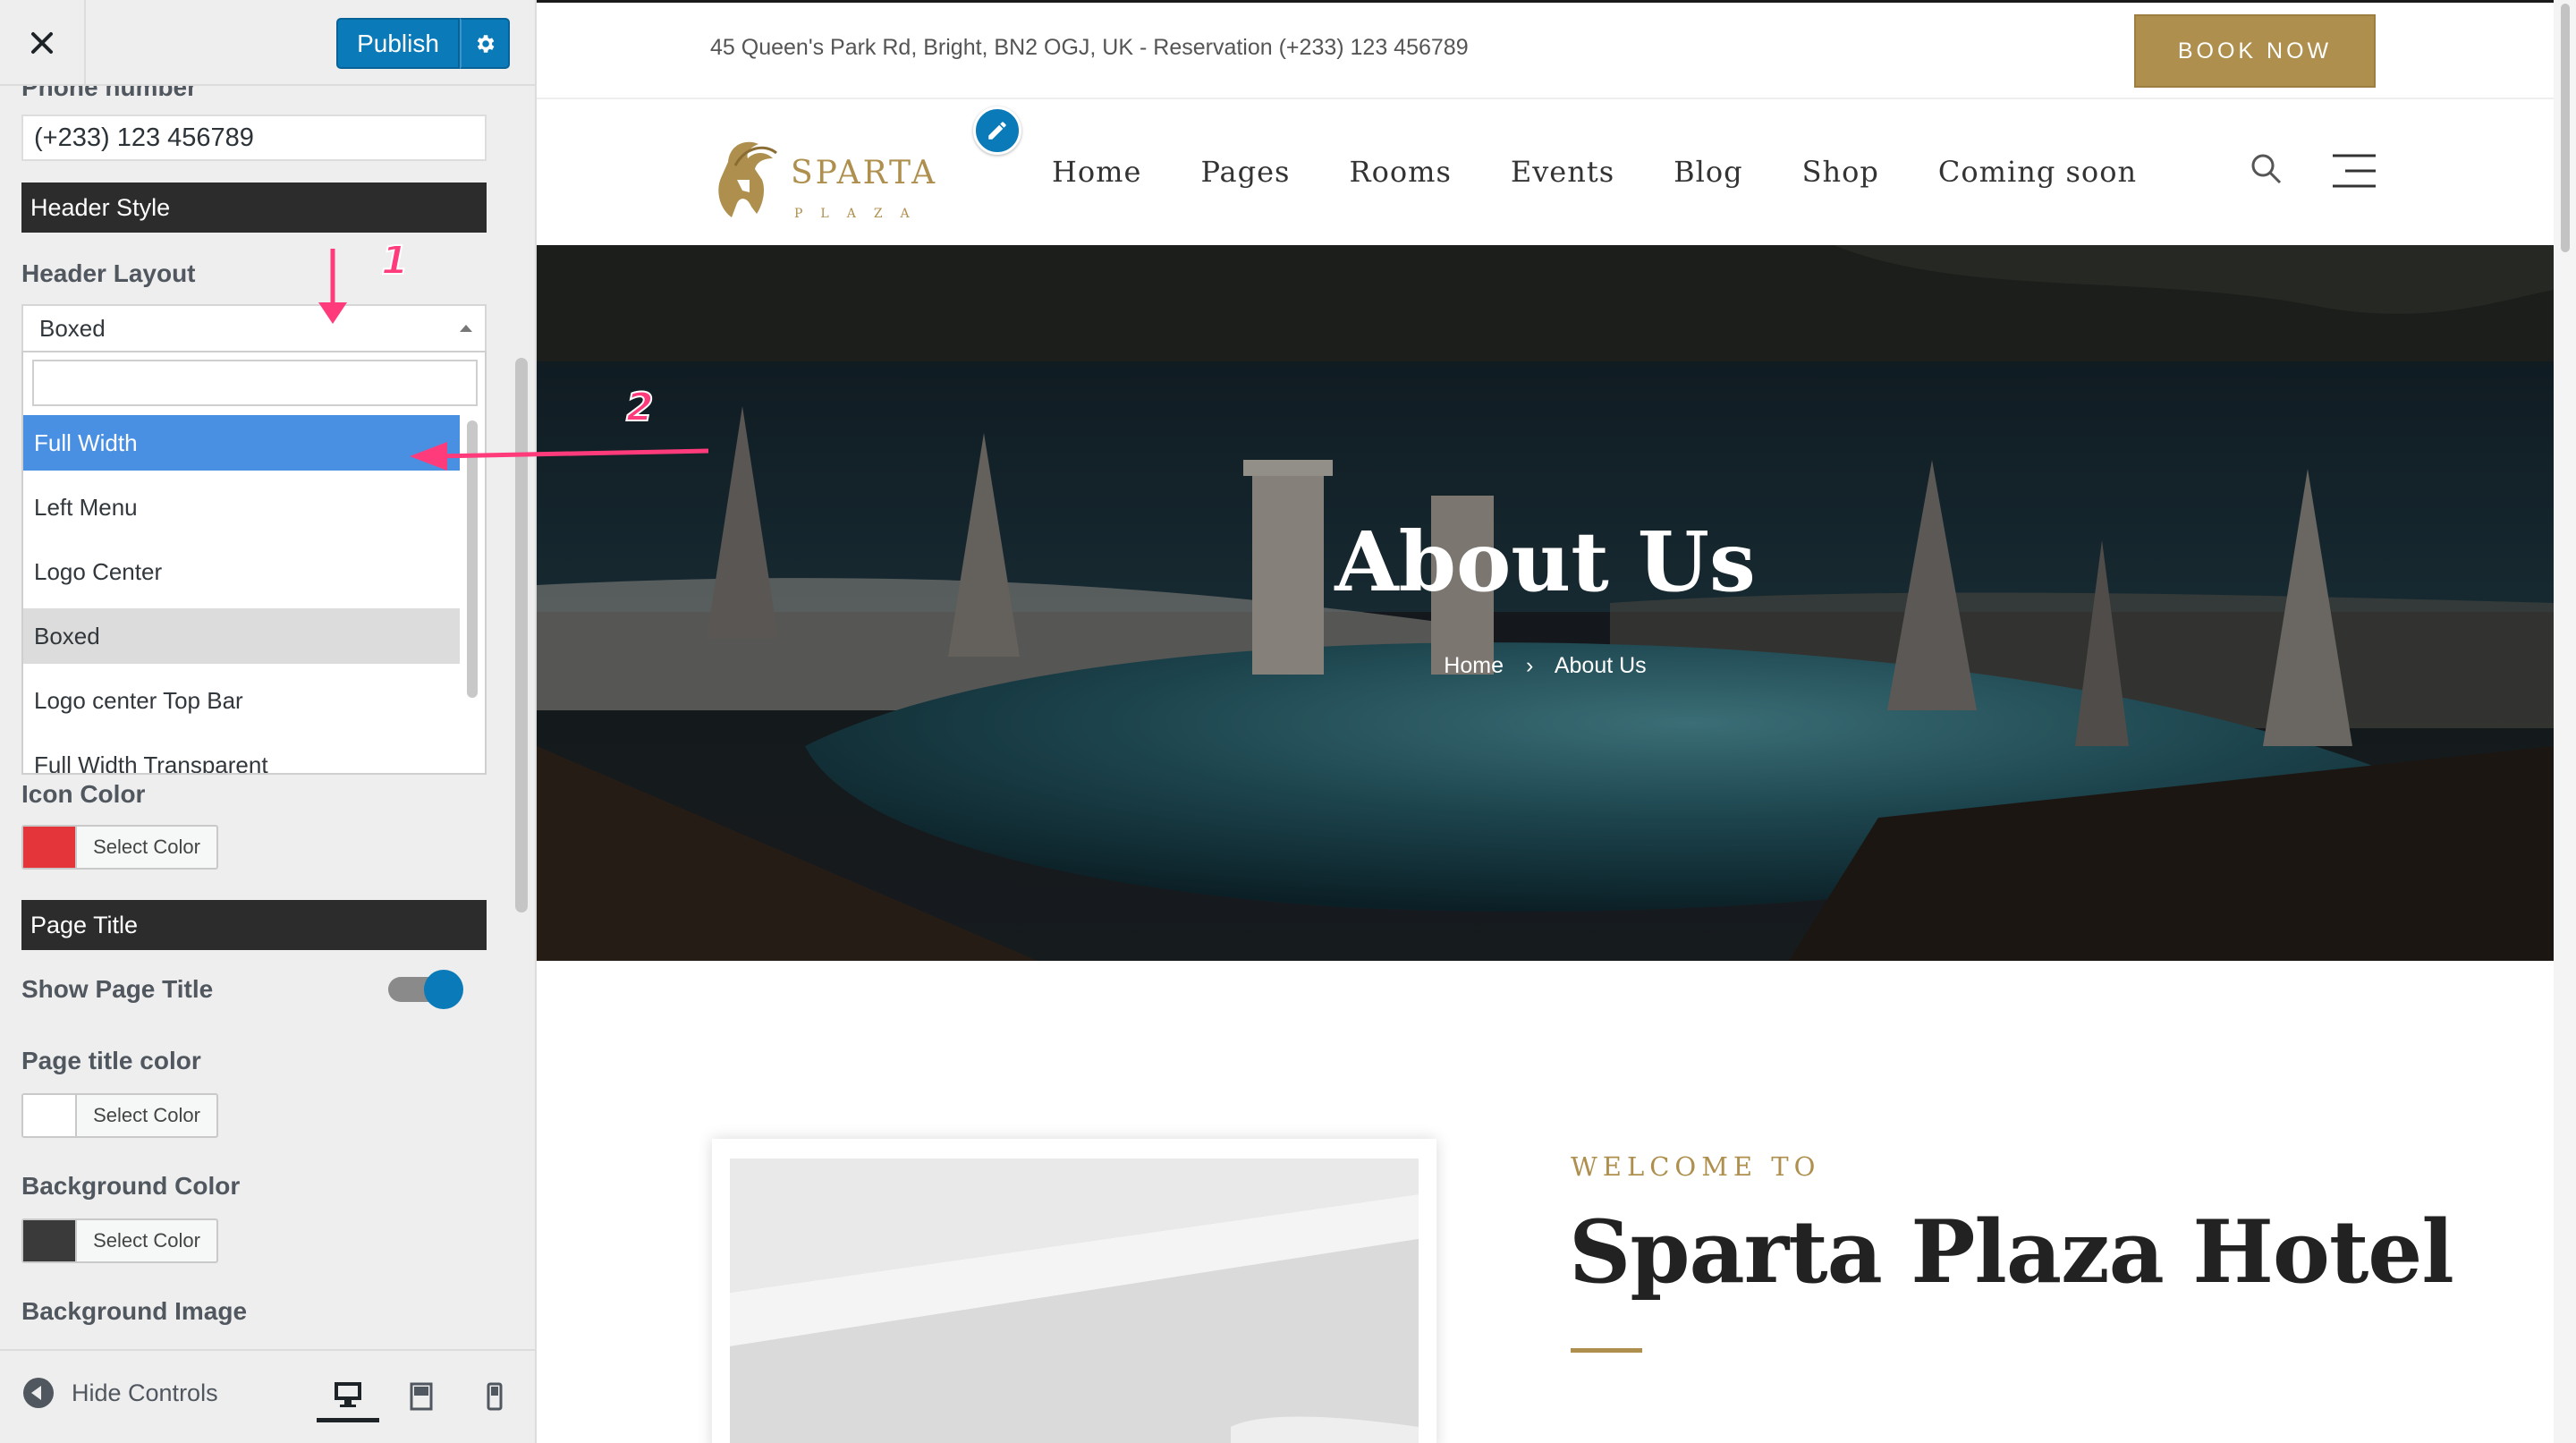 Image resolution: width=2576 pixels, height=1443 pixels. Describe the element at coordinates (50, 1240) in the screenshot. I see `background-color-swatch` at that location.